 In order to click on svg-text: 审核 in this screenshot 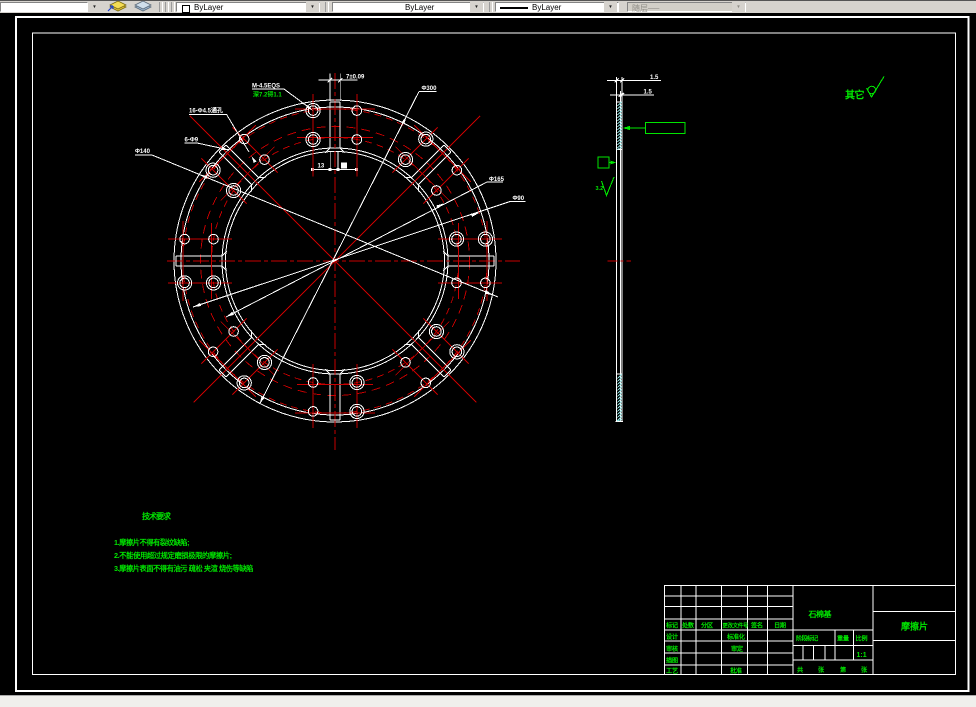, I will do `click(672, 649)`.